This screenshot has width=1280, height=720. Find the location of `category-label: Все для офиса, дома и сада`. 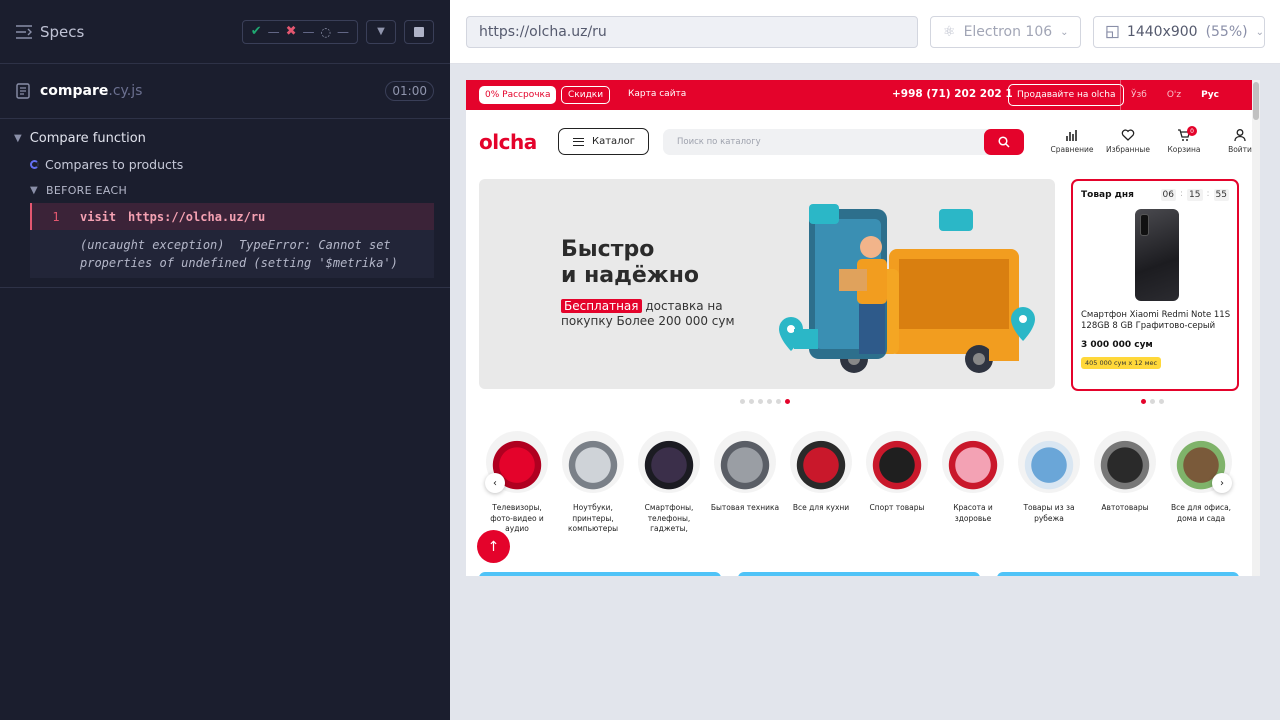

category-label: Все для офиса, дома и сада is located at coordinates (1201, 513).